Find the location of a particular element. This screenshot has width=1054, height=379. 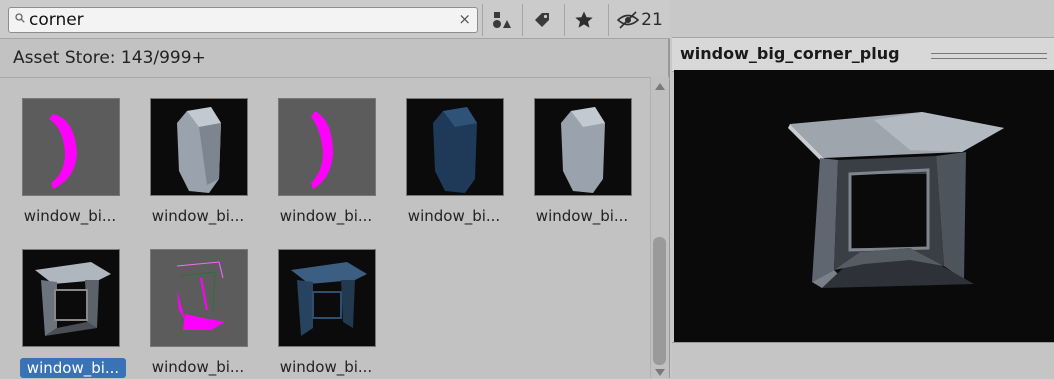

scroll-up-icon is located at coordinates (660, 86).